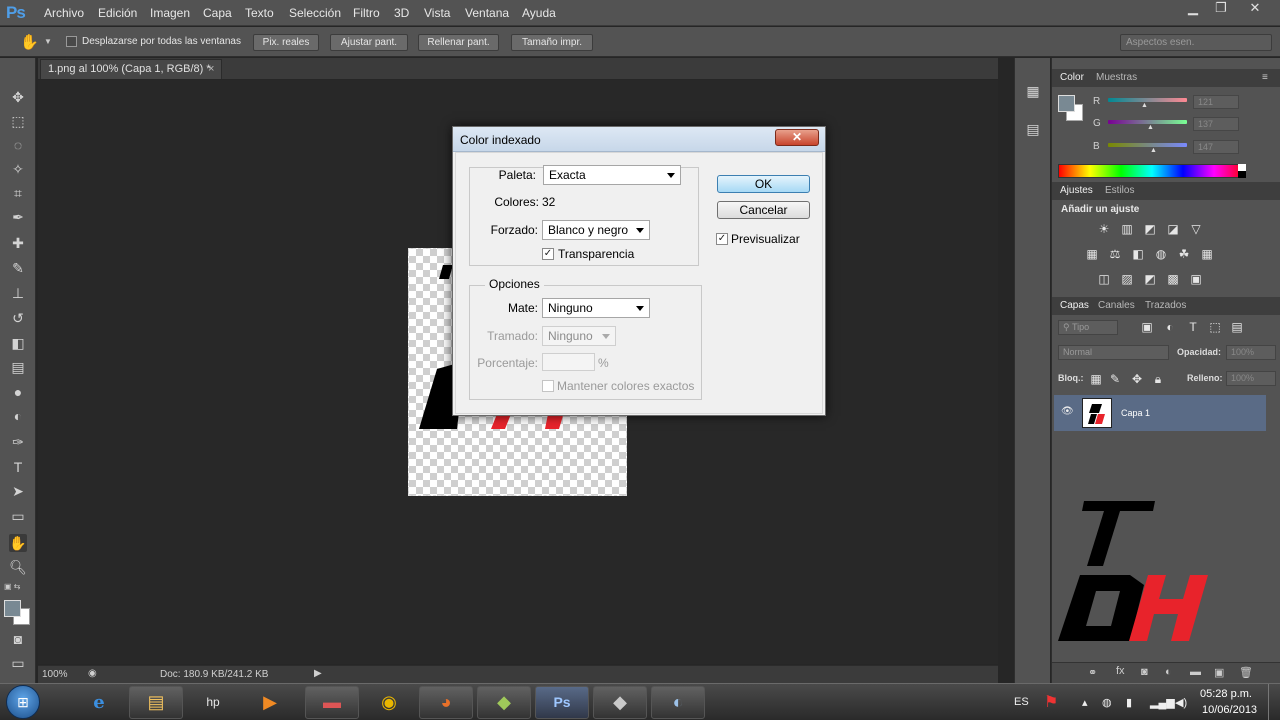 The width and height of the screenshot is (1280, 720). I want to click on network-tray-icon: ◍, so click(1107, 702).